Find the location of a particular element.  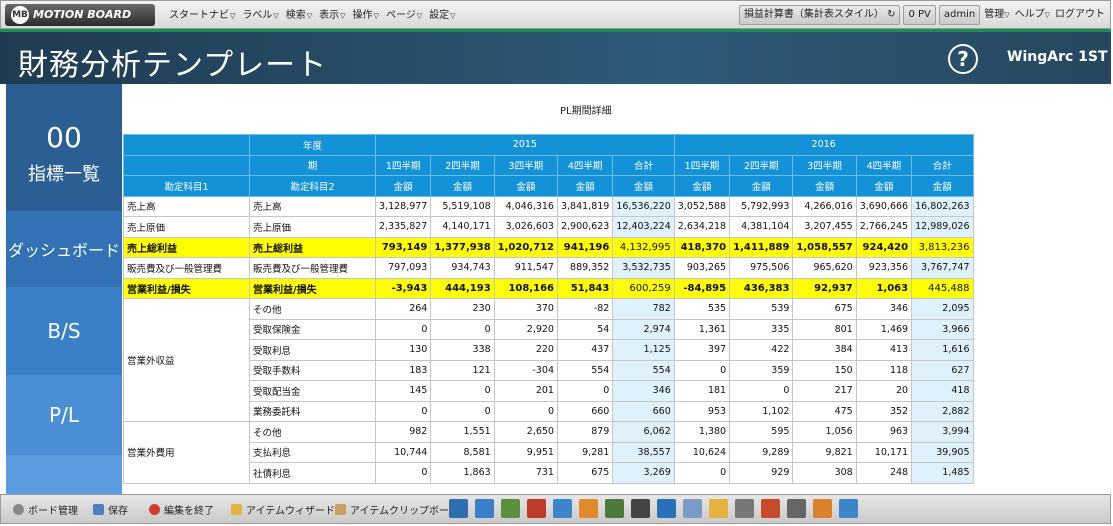

value-cell: 5,519,108 is located at coordinates (462, 206).